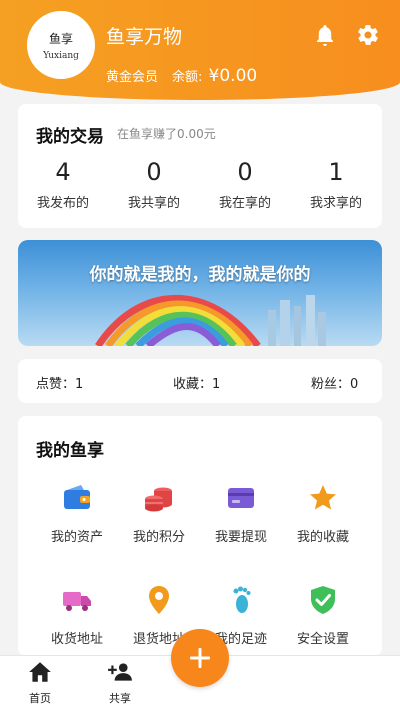 The width and height of the screenshot is (400, 711). I want to click on tab-home: 首页, so click(40, 682).